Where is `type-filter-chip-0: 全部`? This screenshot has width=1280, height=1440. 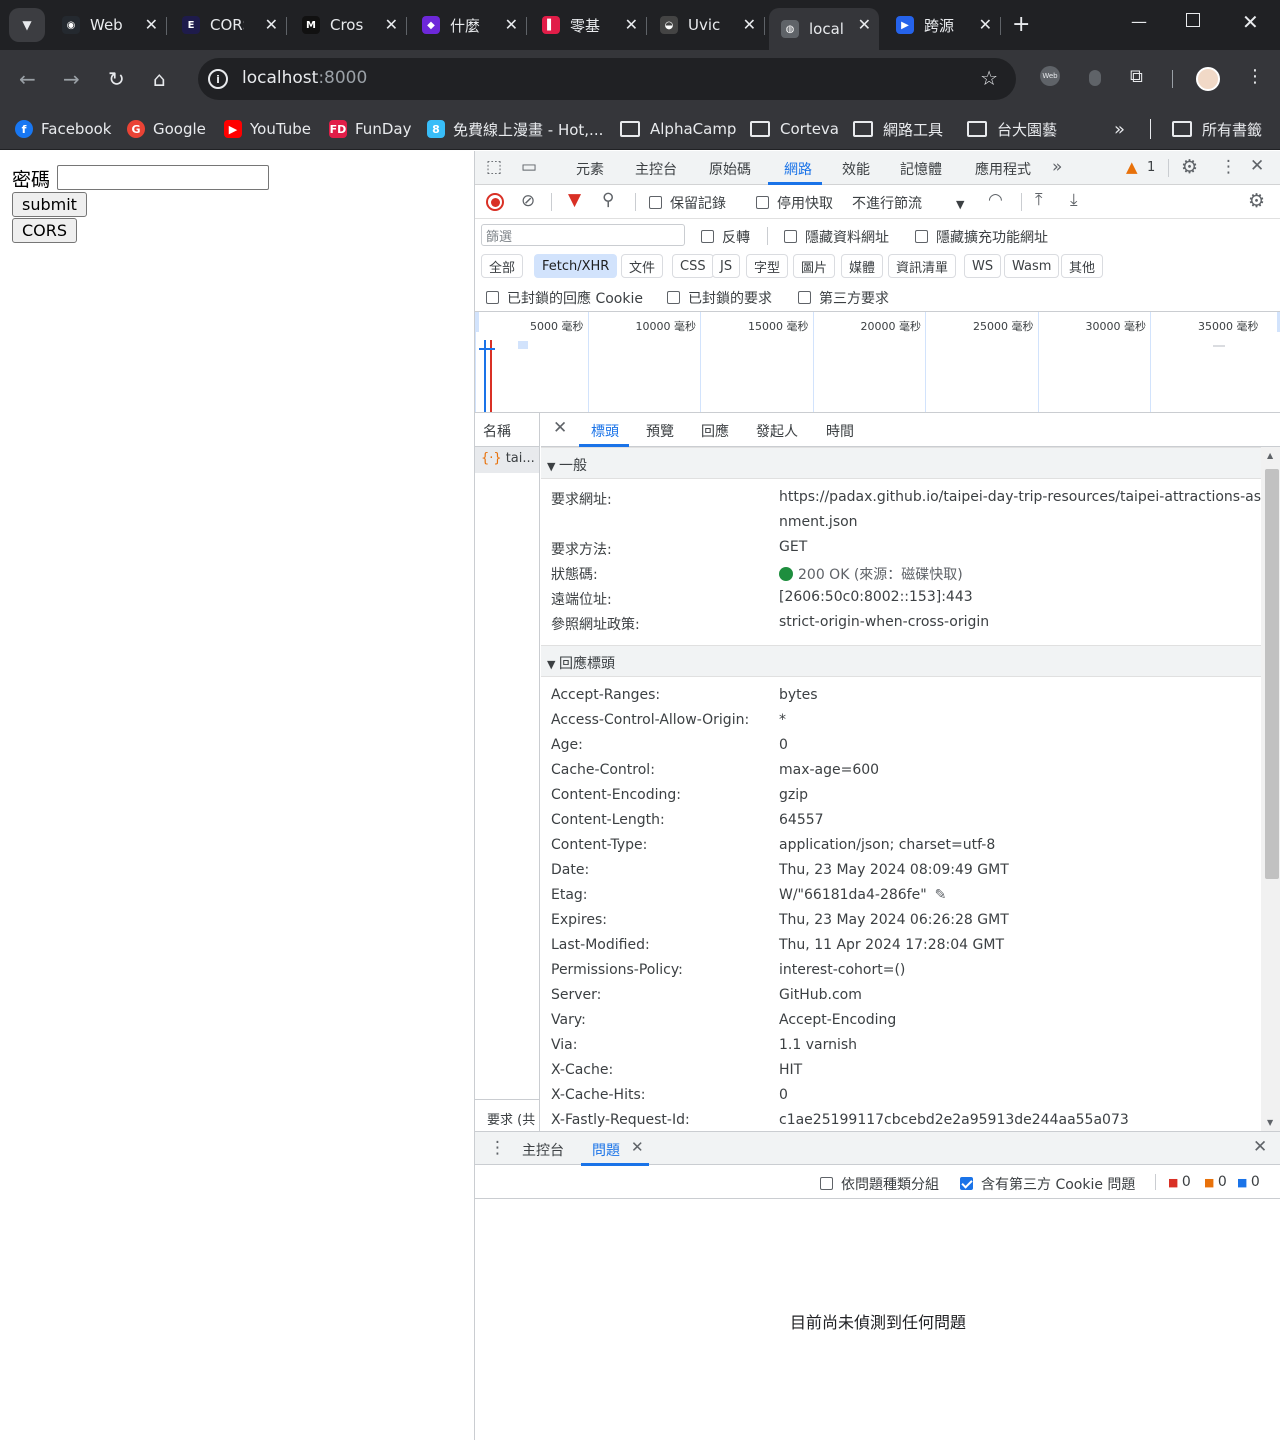
type-filter-chip-0: 全部 is located at coordinates (502, 266).